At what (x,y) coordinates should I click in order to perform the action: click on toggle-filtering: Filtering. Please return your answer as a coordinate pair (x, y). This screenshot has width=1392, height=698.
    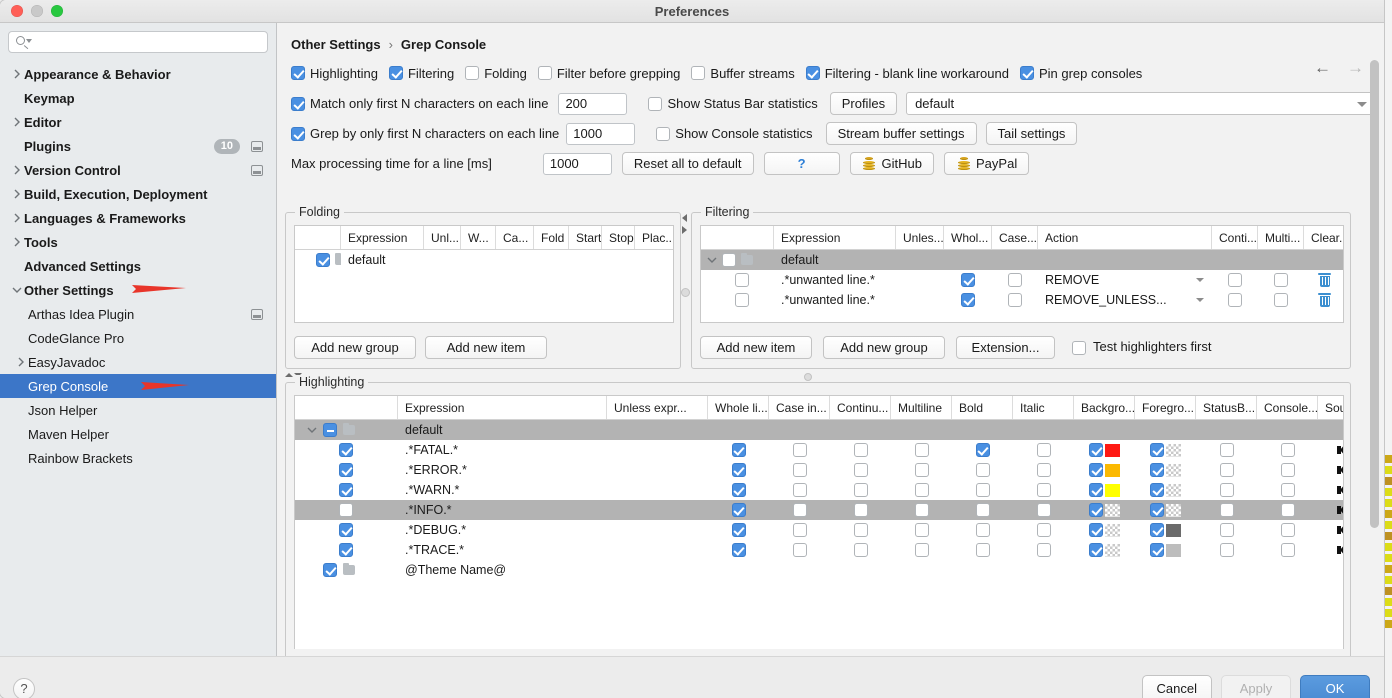
    Looking at the image, I should click on (421, 73).